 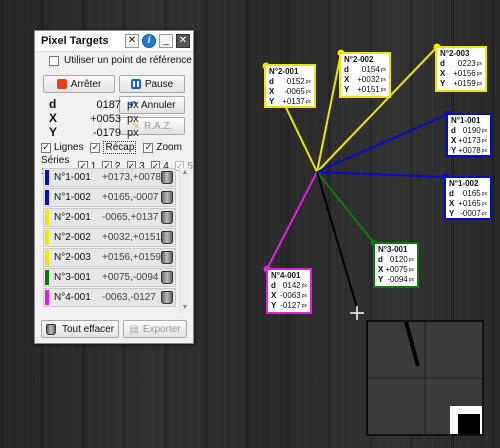 I want to click on line-current, so click(x=337, y=240).